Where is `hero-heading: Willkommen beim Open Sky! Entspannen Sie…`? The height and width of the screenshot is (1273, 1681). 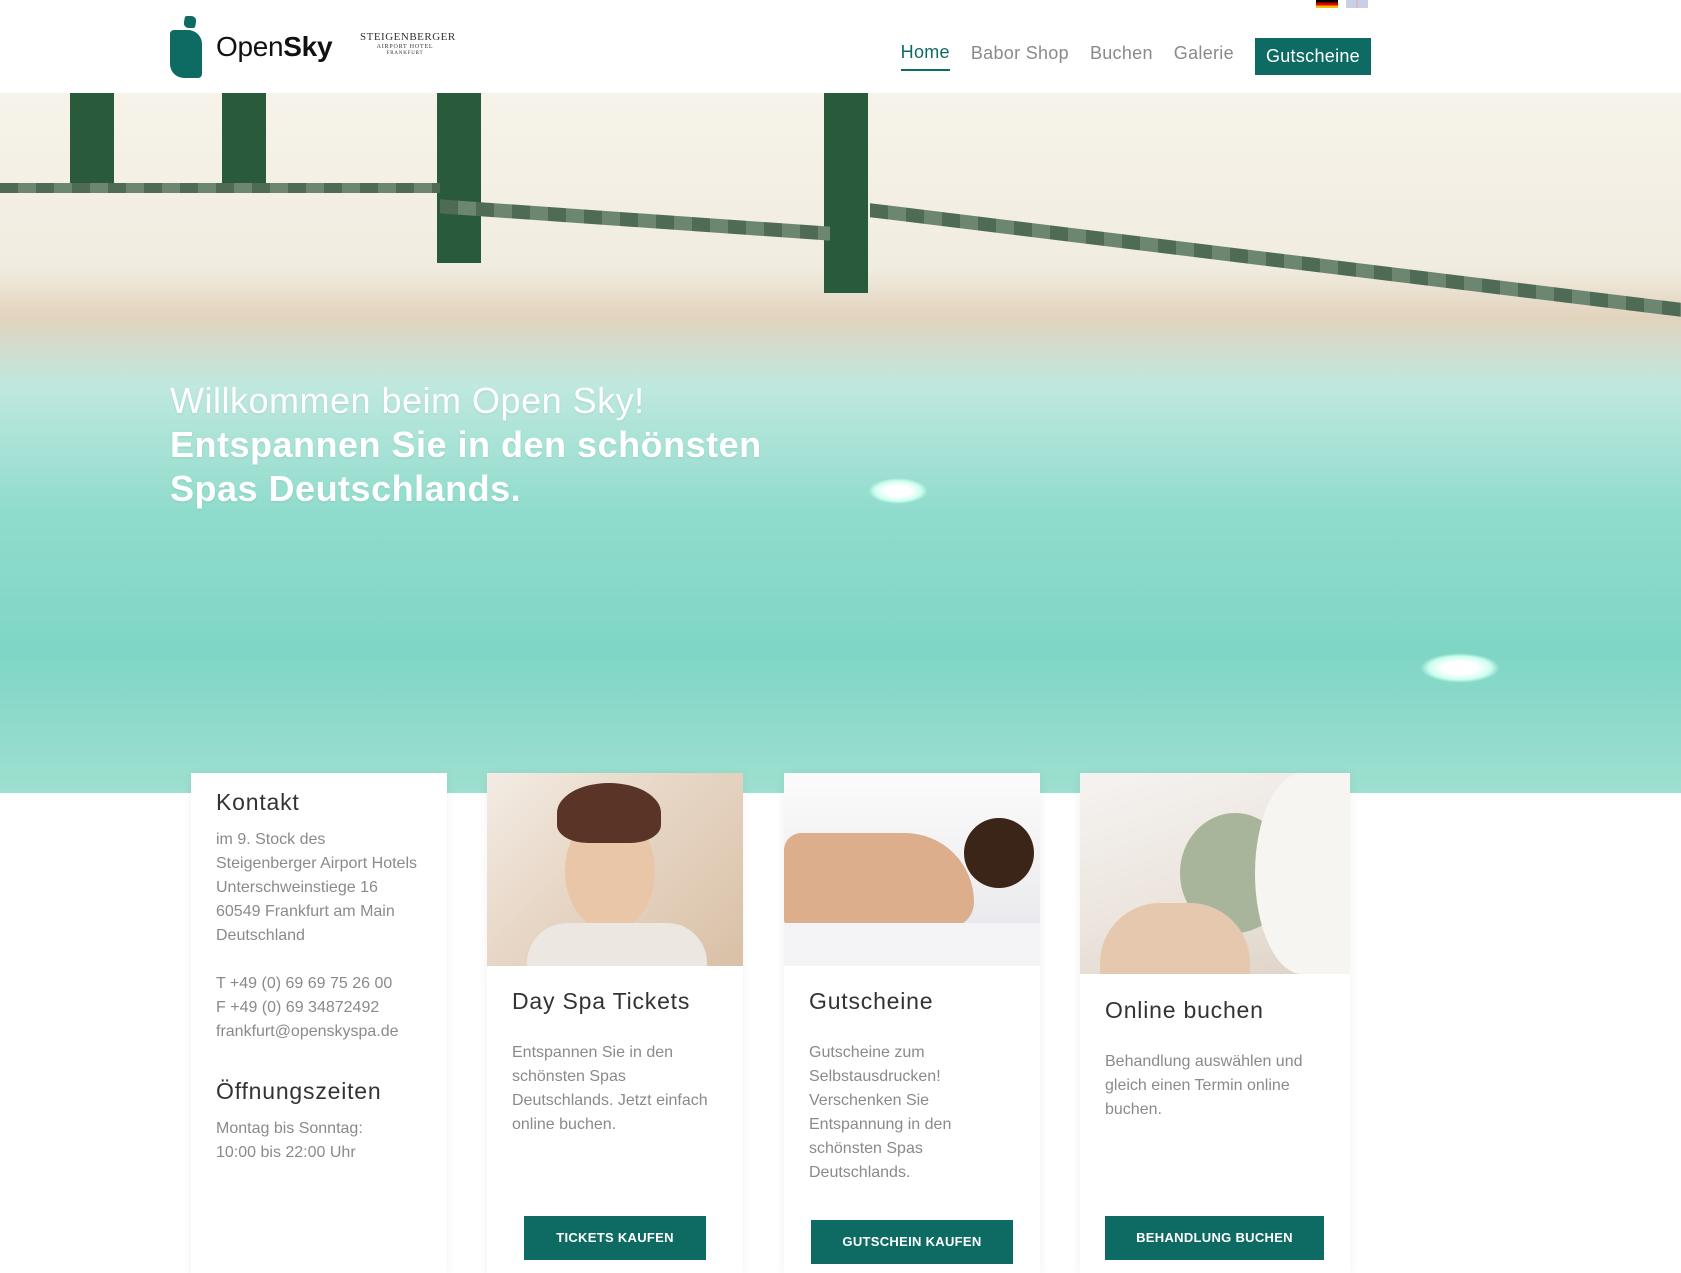
hero-heading: Willkommen beim Open Sky! Entspannen Sie… is located at coordinates (466, 444).